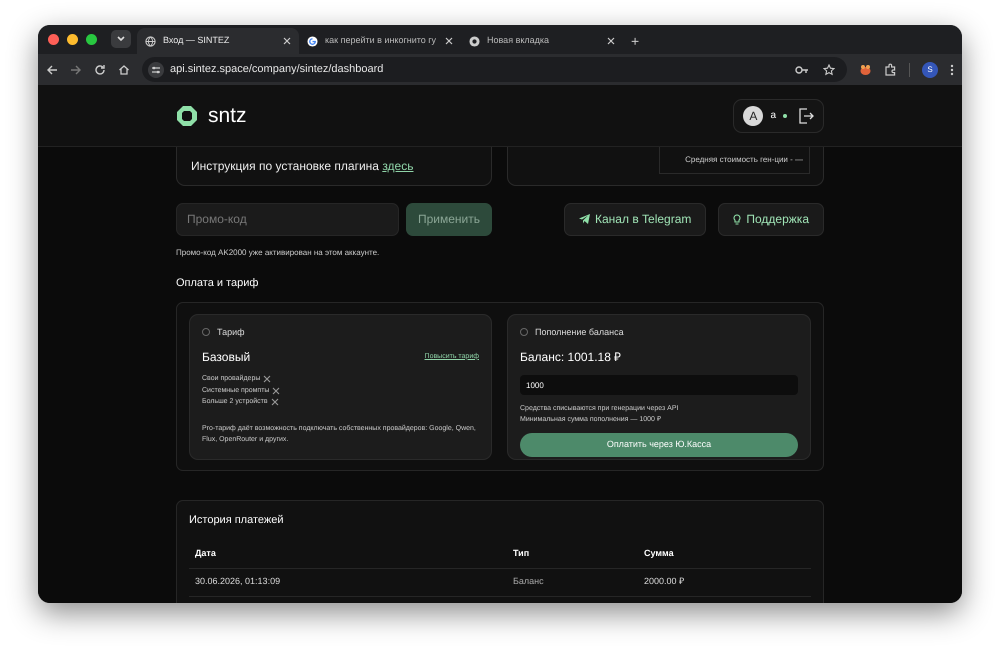 The image size is (1000, 654). I want to click on globe-icon, so click(150, 41).